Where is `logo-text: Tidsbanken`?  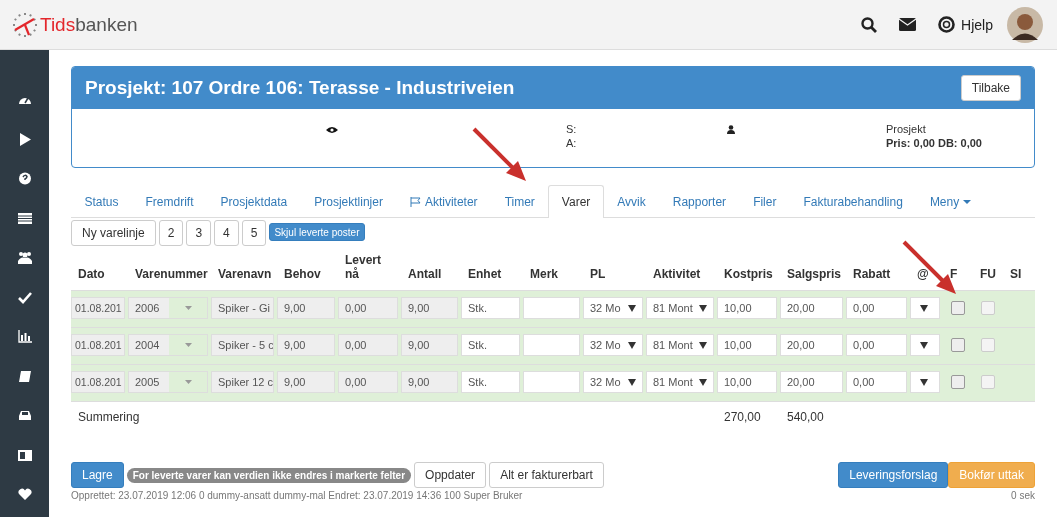
logo-text: Tidsbanken is located at coordinates (89, 24).